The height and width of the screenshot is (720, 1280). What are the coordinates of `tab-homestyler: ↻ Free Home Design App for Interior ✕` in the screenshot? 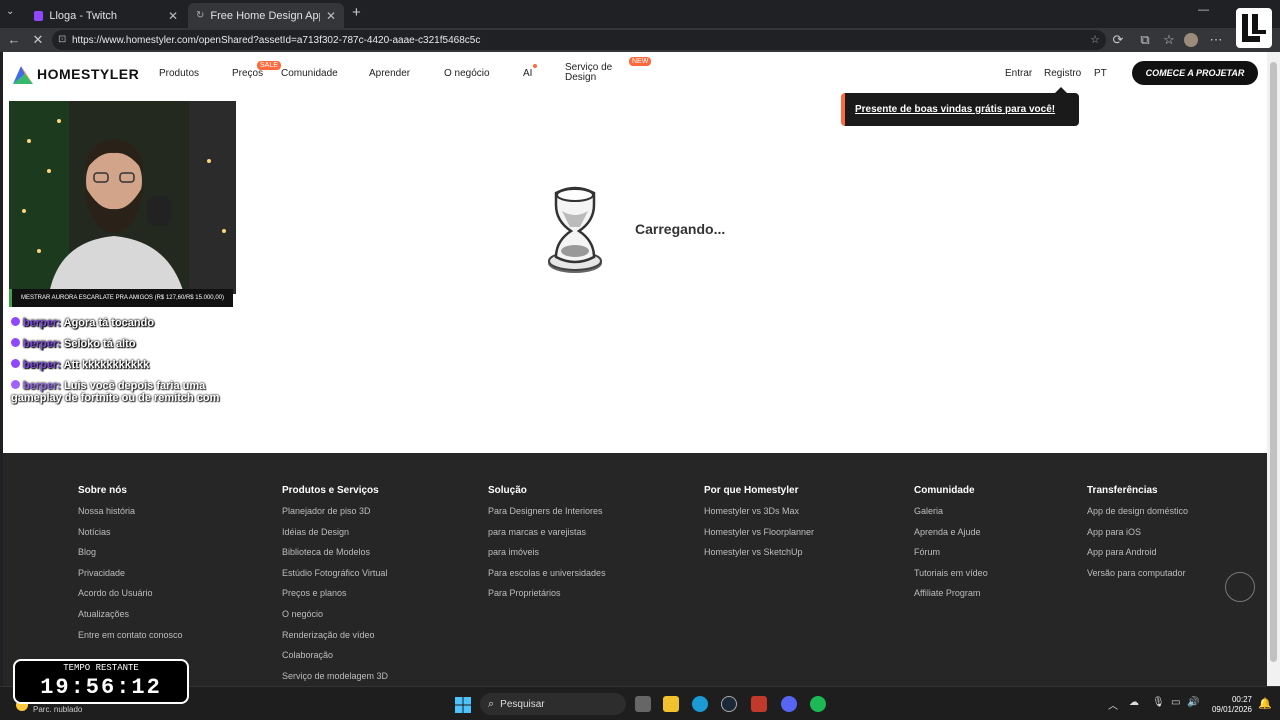 It's located at (266, 15).